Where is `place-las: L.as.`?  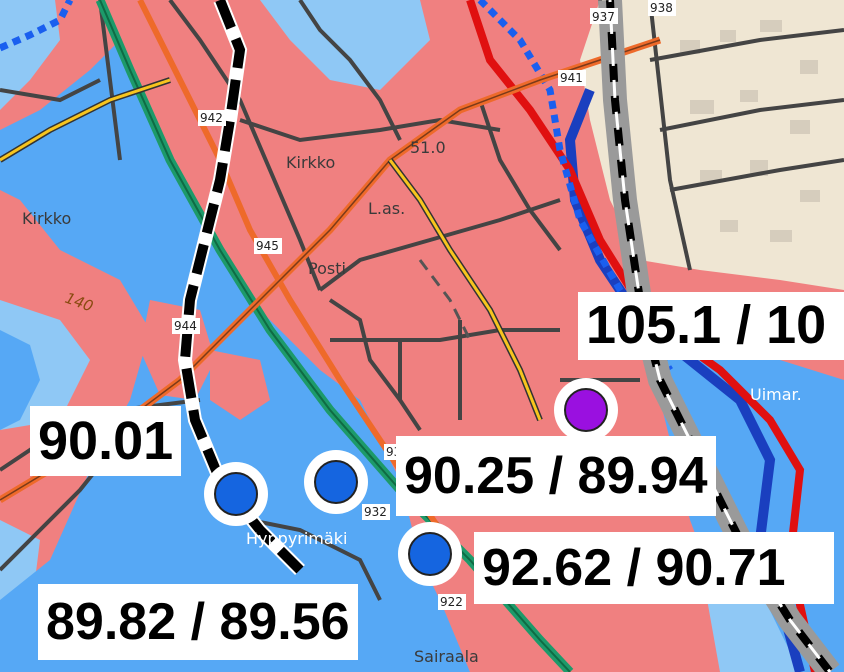 place-las: L.as. is located at coordinates (386, 208).